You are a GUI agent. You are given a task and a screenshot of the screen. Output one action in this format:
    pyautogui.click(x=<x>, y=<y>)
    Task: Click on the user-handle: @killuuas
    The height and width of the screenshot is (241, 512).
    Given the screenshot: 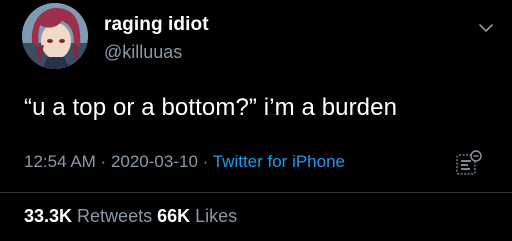 What is the action you would take?
    pyautogui.click(x=143, y=52)
    